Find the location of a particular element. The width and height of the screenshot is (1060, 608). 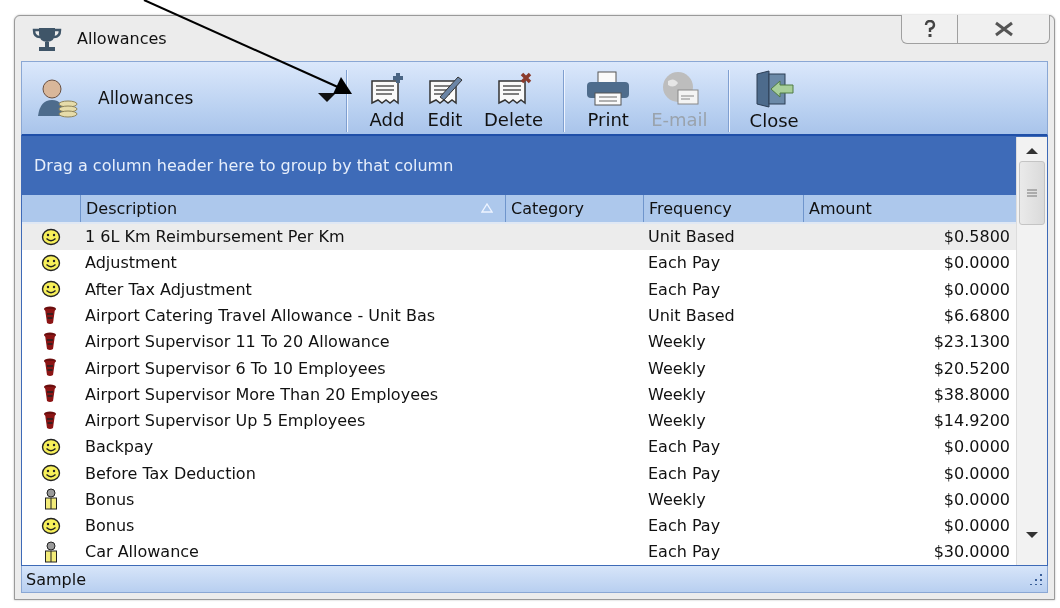

table-cell-text: $30.0000 is located at coordinates (971, 552).